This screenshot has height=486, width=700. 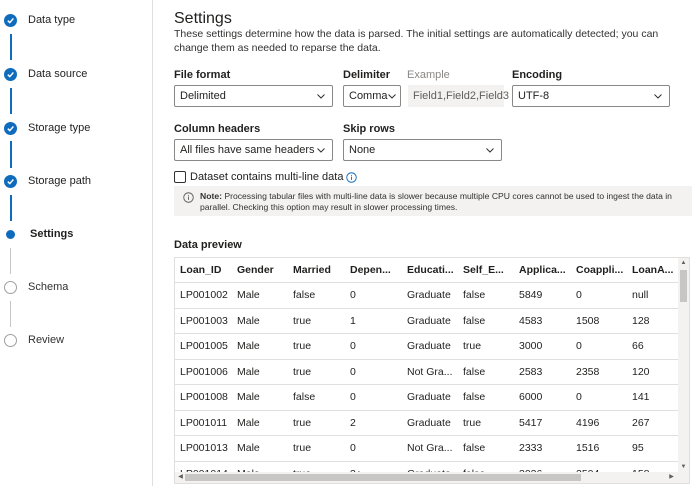 What do you see at coordinates (599, 321) in the screenshot?
I see `table-cell: 1508` at bounding box center [599, 321].